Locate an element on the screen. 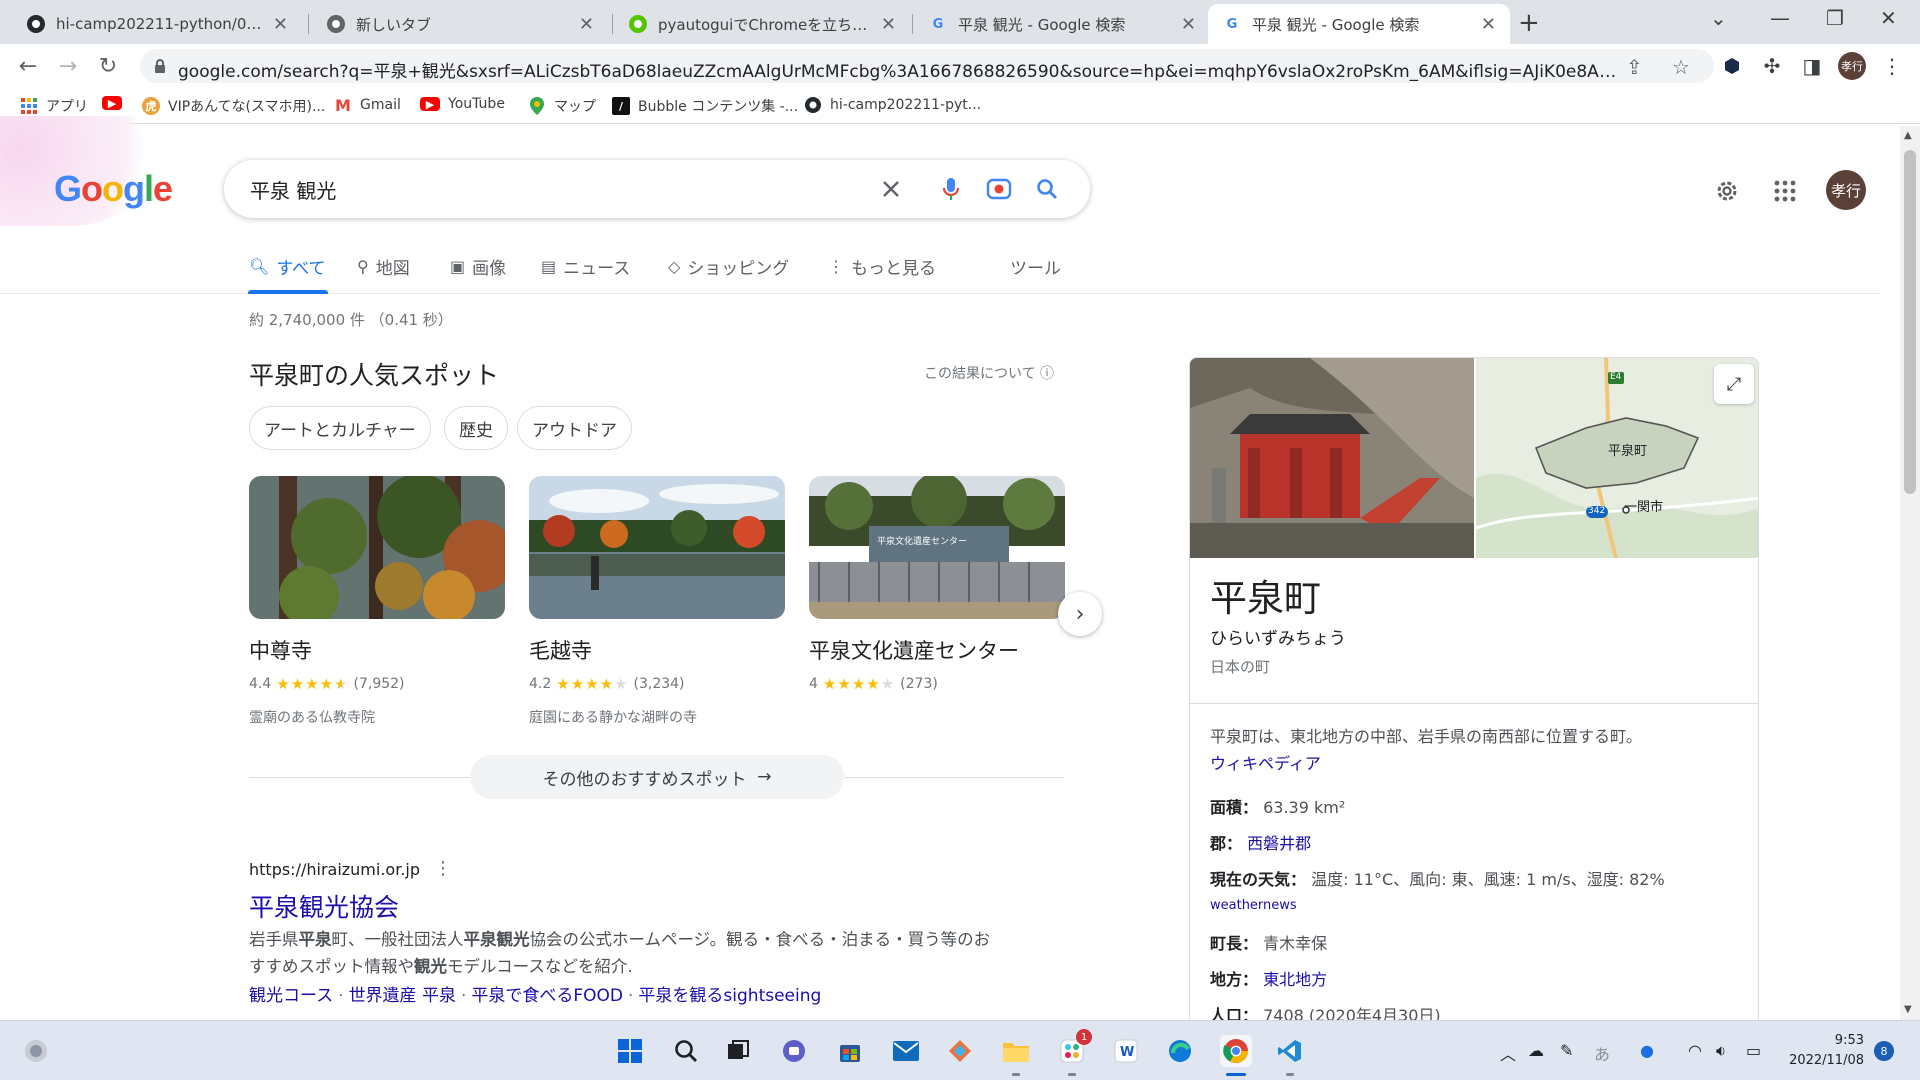 The height and width of the screenshot is (1080, 1920). chrome-icon is located at coordinates (1236, 1051).